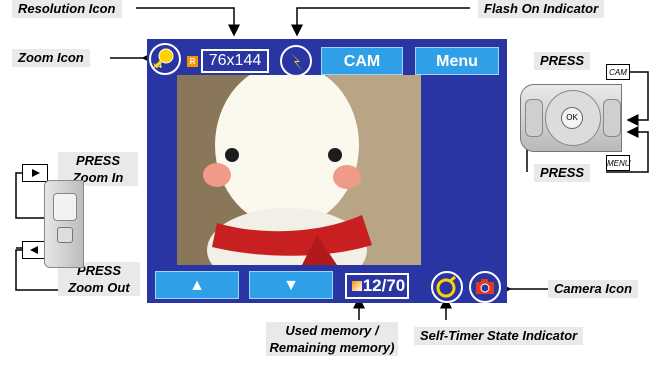  I want to click on press-cam-label: PRESS, so click(562, 61).